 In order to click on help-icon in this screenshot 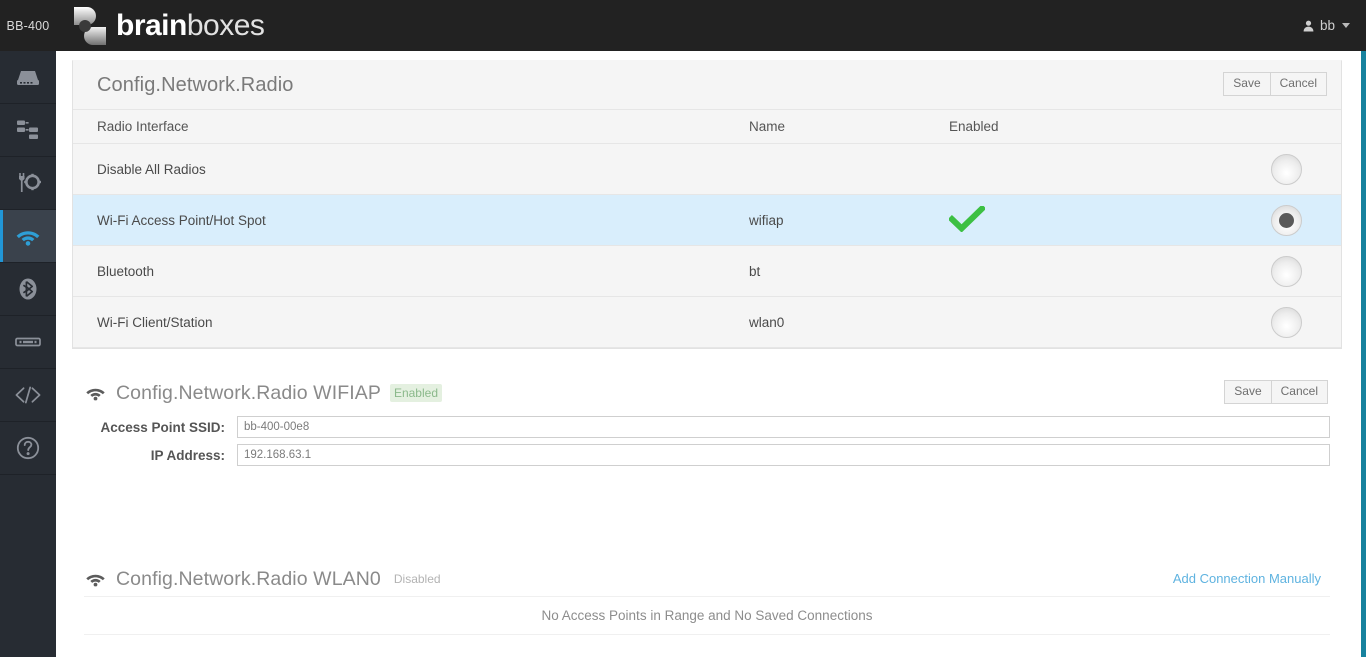, I will do `click(28, 448)`.